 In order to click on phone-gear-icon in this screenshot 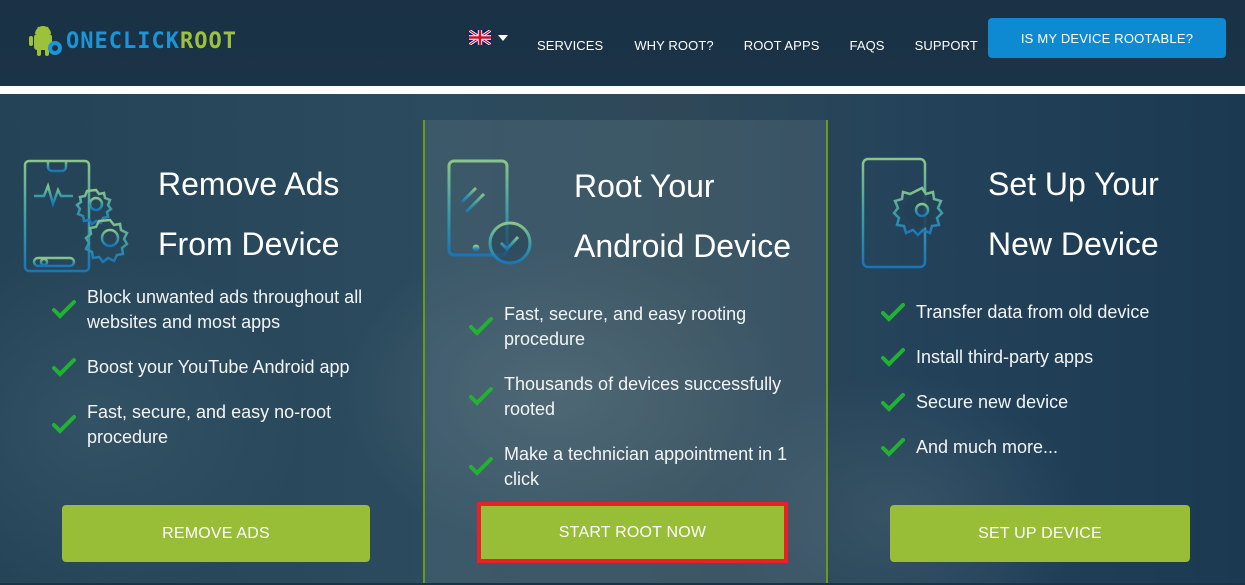, I will do `click(902, 213)`.